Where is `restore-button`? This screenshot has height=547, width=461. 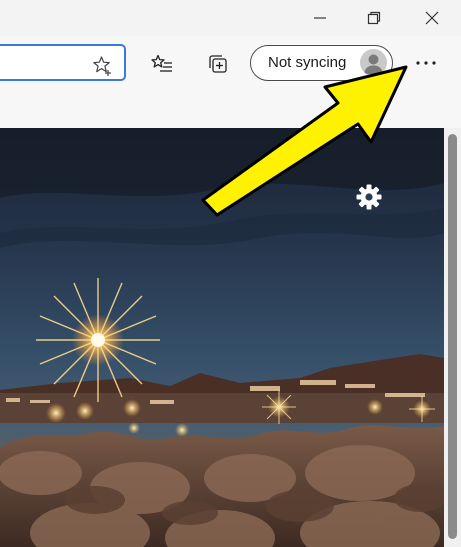 restore-button is located at coordinates (374, 18).